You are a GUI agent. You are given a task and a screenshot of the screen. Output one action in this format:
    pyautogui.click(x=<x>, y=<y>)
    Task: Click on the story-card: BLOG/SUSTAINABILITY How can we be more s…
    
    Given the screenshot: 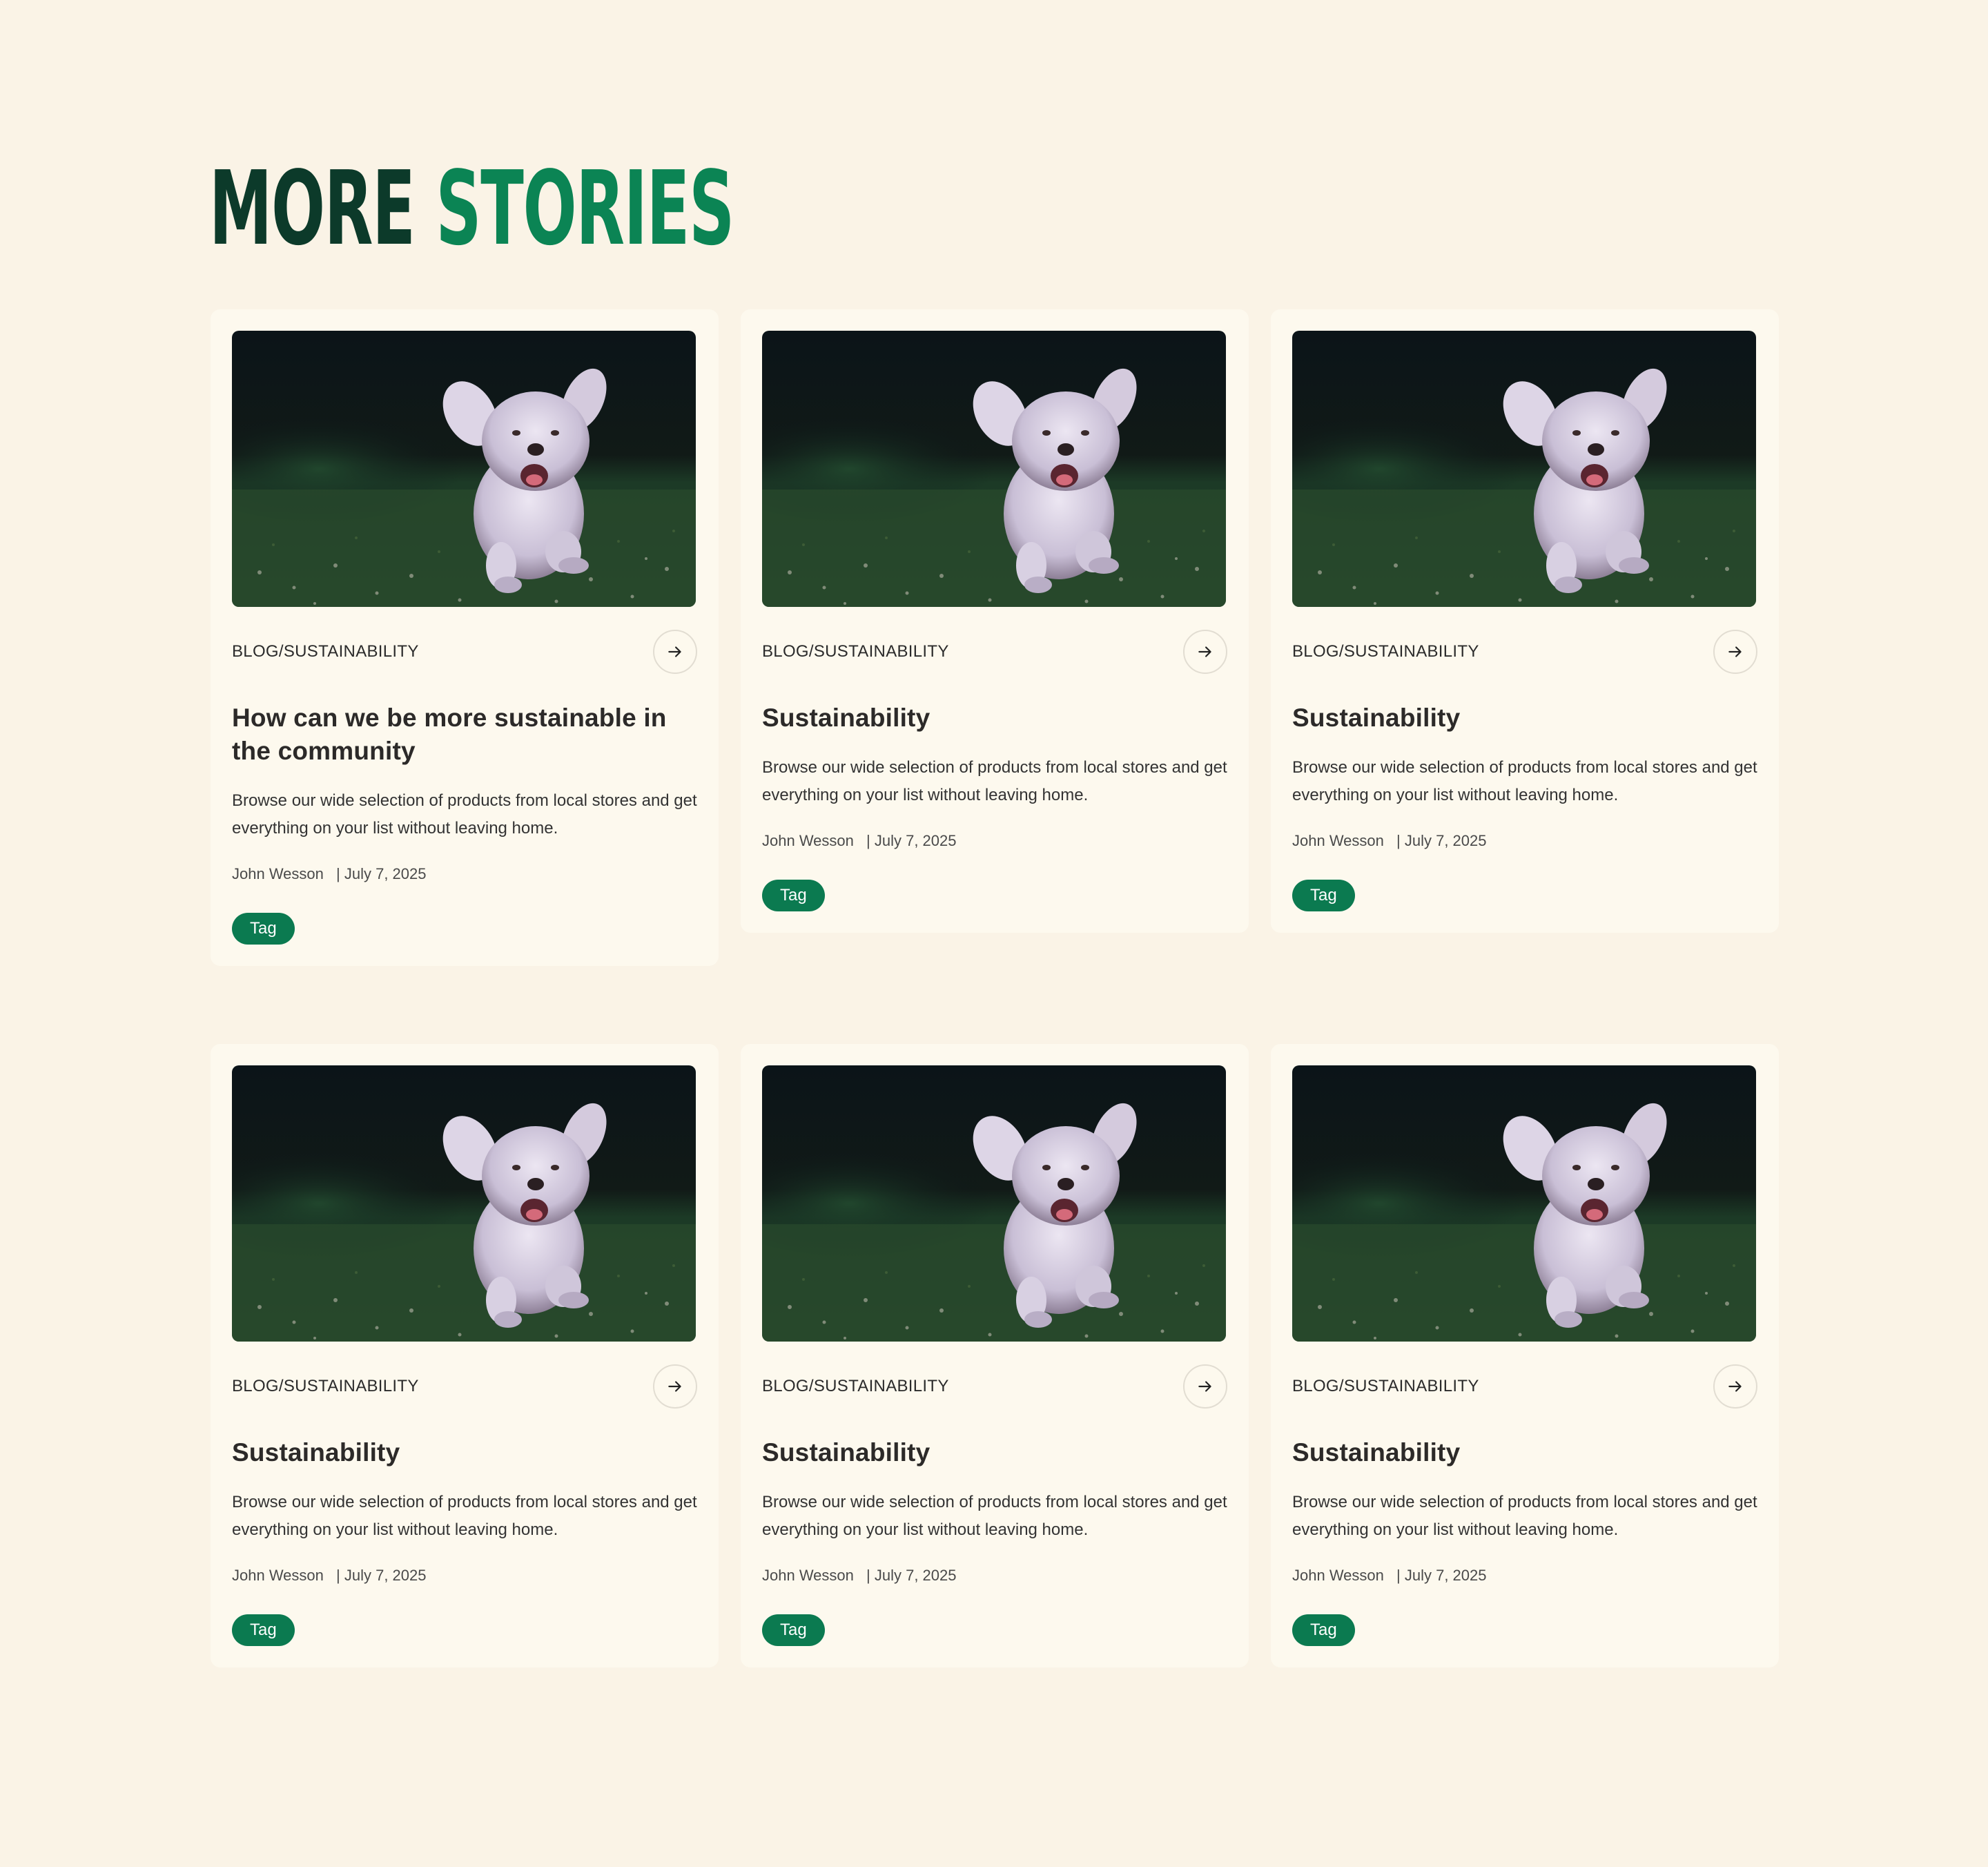 What is the action you would take?
    pyautogui.click(x=465, y=637)
    